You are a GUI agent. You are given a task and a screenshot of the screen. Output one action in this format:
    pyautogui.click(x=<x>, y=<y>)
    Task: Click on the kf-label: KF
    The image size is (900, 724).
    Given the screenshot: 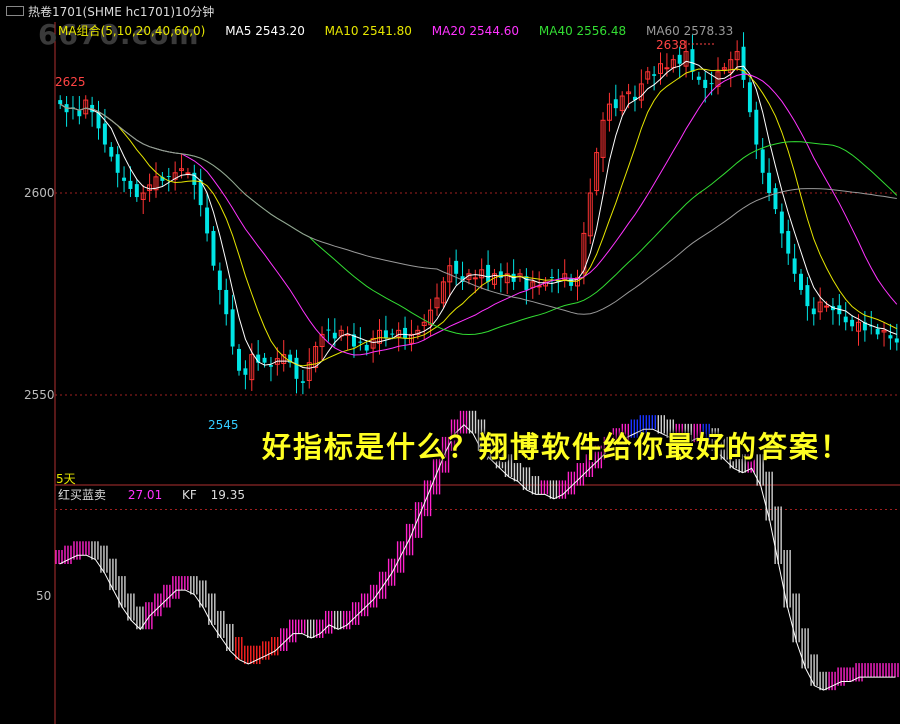 What is the action you would take?
    pyautogui.click(x=189, y=495)
    